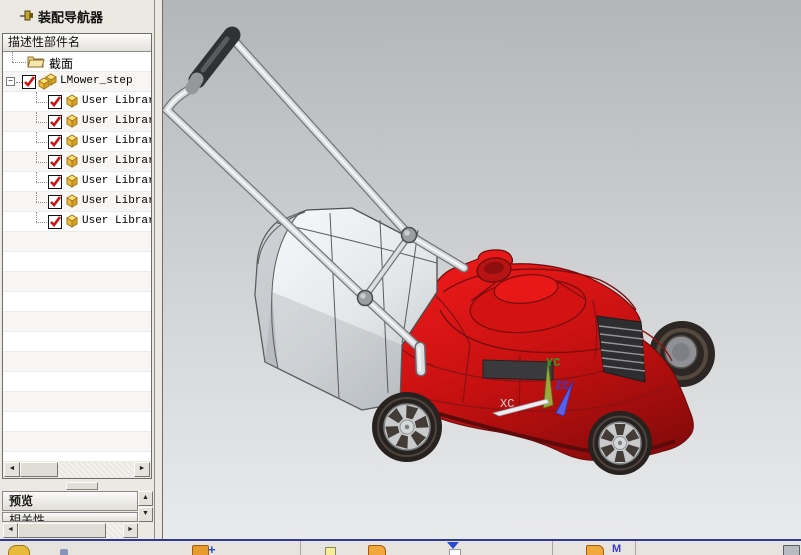 This screenshot has height=555, width=801. Describe the element at coordinates (619, 549) in the screenshot. I see `taskbar-app-icon: M` at that location.